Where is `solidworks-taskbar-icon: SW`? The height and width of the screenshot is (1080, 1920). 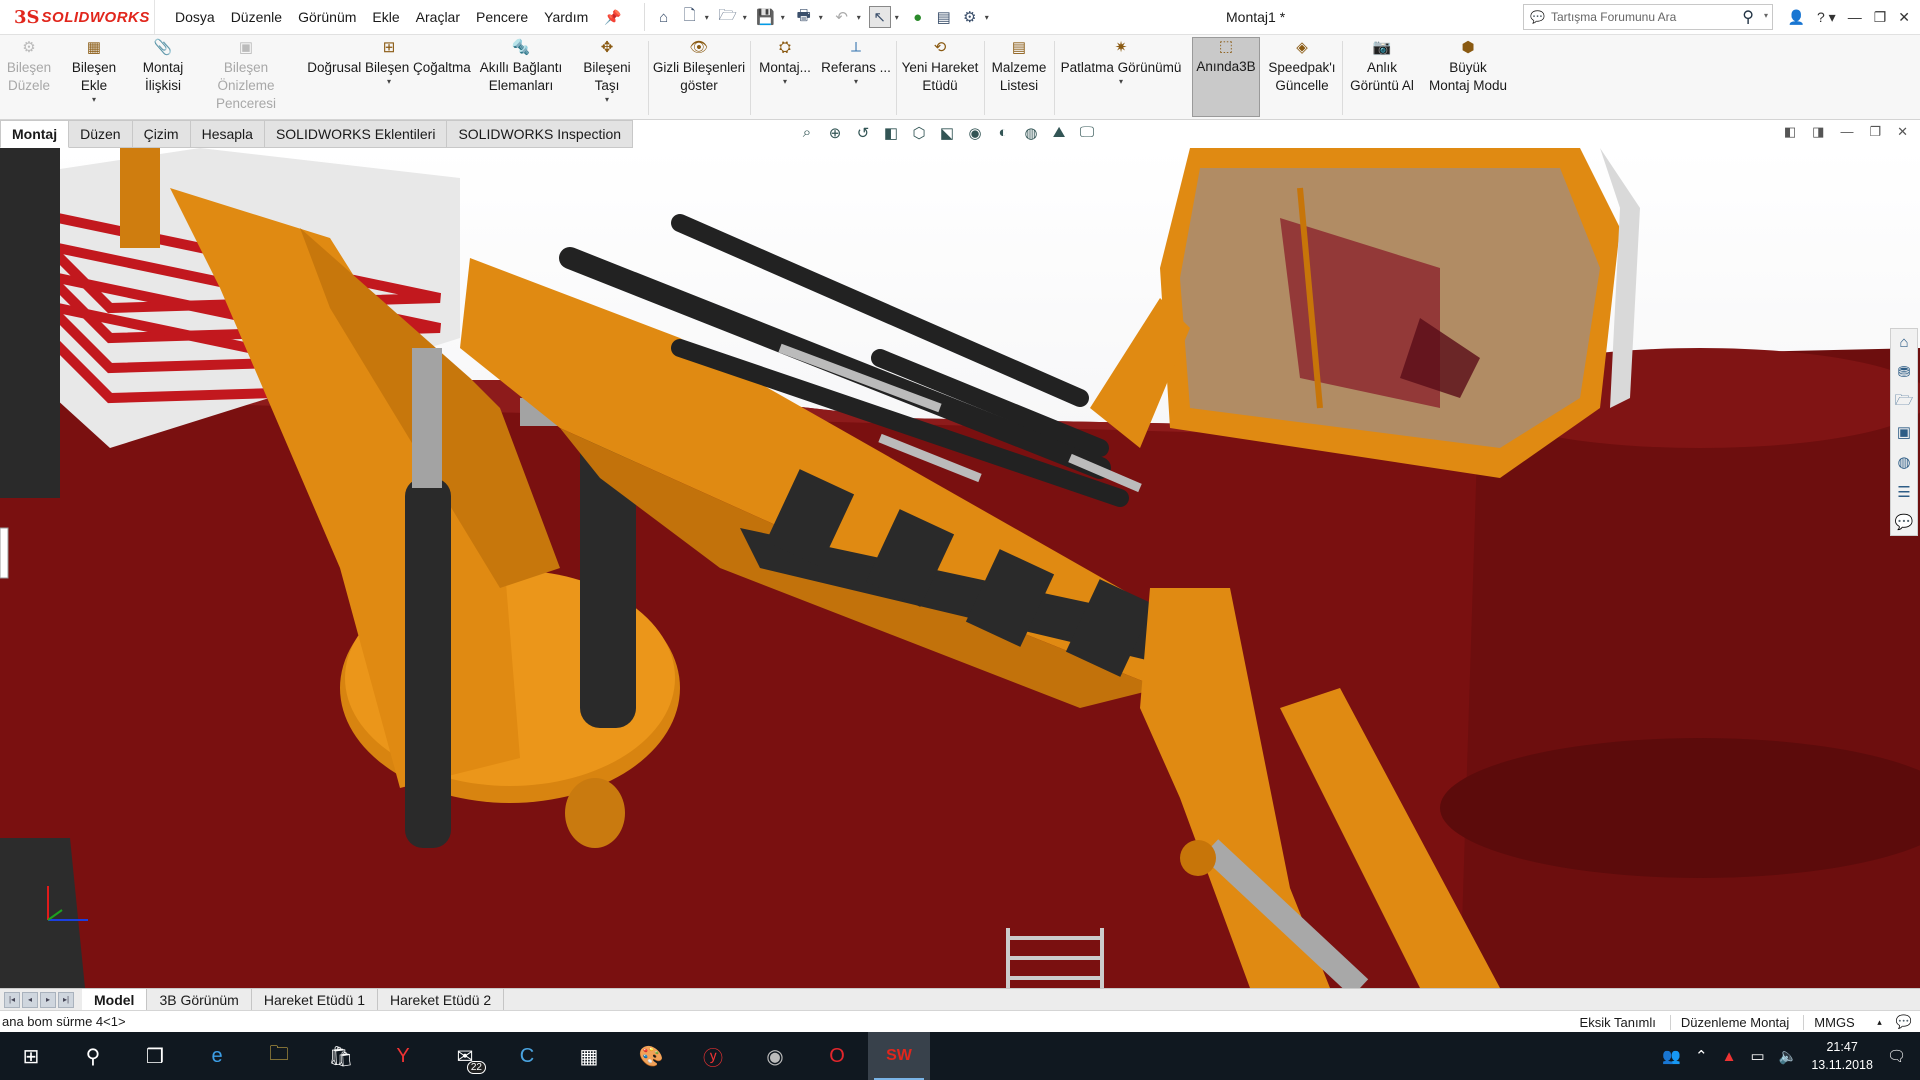
solidworks-taskbar-icon: SW is located at coordinates (899, 1056).